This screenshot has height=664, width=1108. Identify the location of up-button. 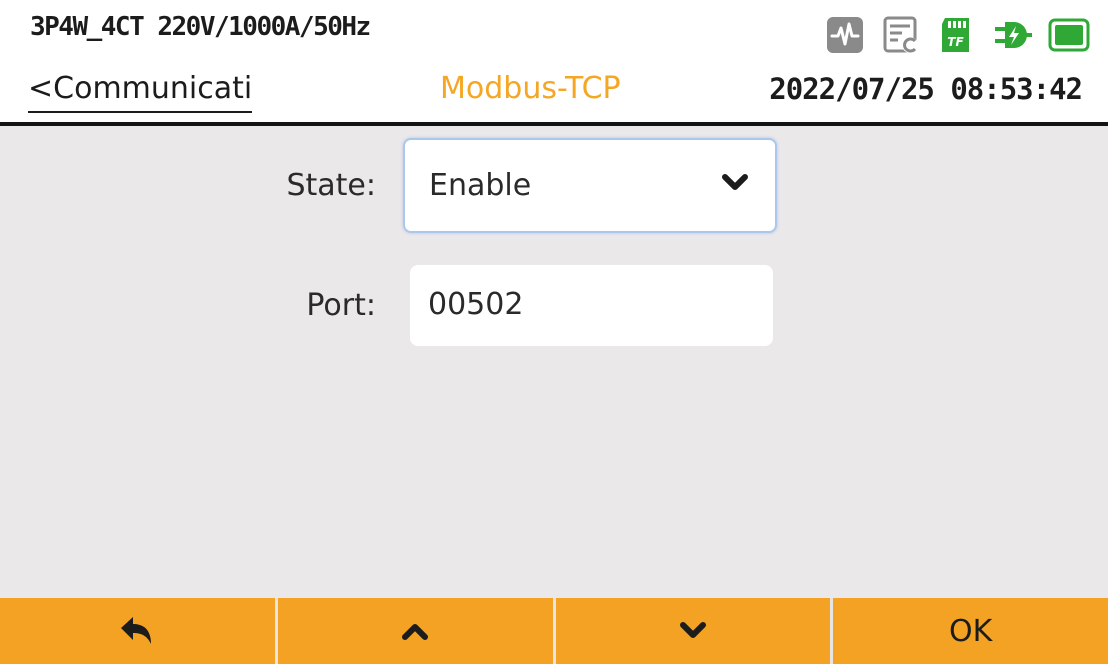
(417, 631).